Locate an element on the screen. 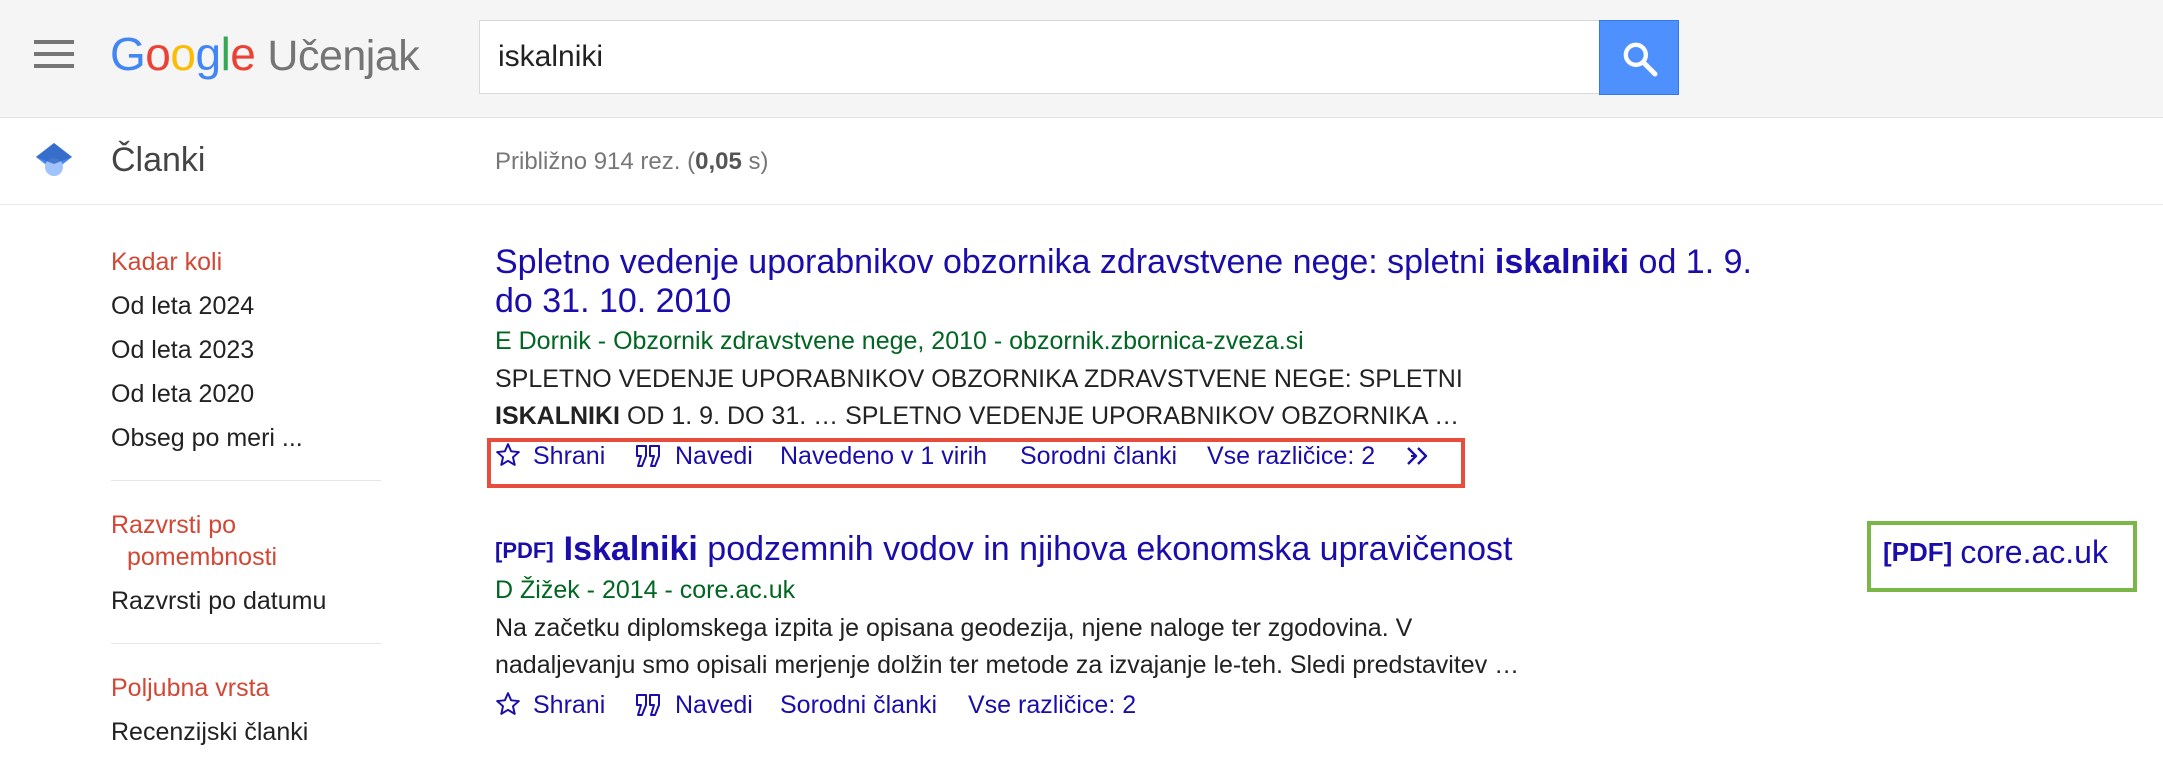 This screenshot has height=762, width=2163. result-authors-source: D Žižek - 2014 - core.ac.uk is located at coordinates (645, 590).